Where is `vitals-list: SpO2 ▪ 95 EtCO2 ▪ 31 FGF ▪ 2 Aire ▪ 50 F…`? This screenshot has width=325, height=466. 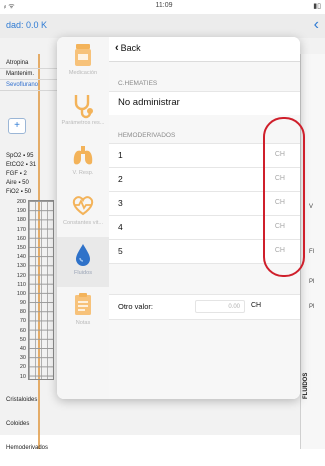 vitals-list: SpO2 ▪ 95 EtCO2 ▪ 31 FGF ▪ 2 Aire ▪ 50 F… is located at coordinates (30, 174).